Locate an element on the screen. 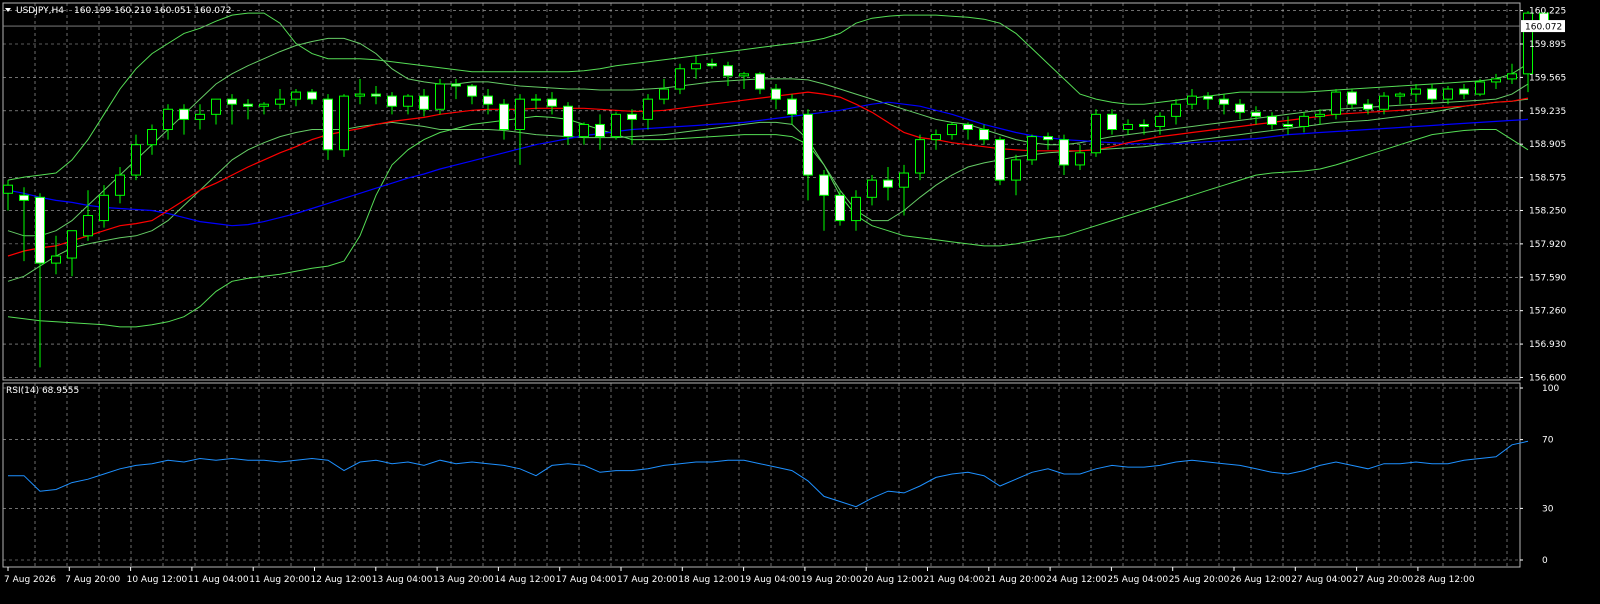 This screenshot has height=604, width=1600. time-tick-label: 27 Aug 20:00 is located at coordinates (1383, 580).